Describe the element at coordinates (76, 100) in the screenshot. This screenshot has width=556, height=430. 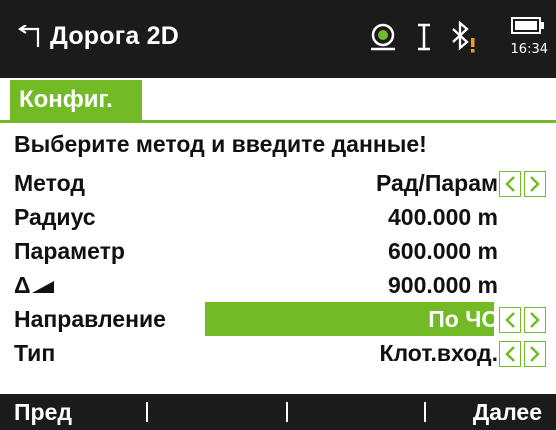
I see `tab-config: Конфиг.` at that location.